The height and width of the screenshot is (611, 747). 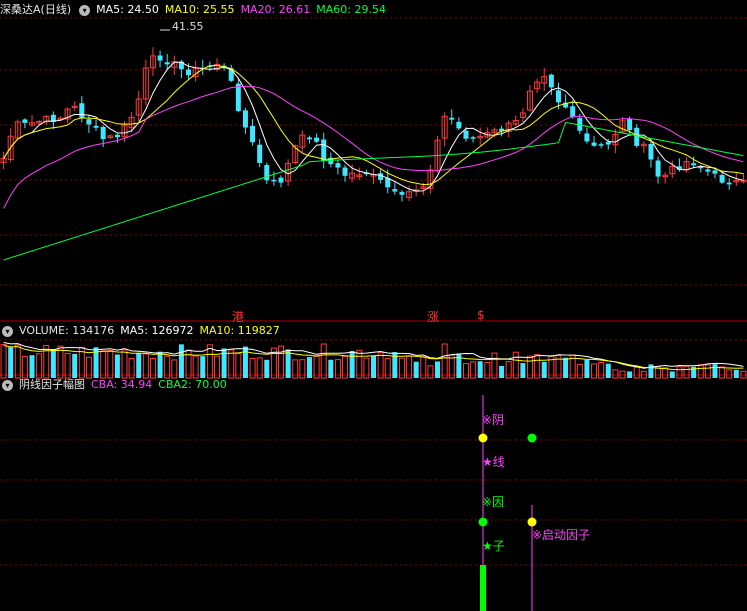 What do you see at coordinates (157, 330) in the screenshot?
I see `vol-ma5-value: MA5: 126972` at bounding box center [157, 330].